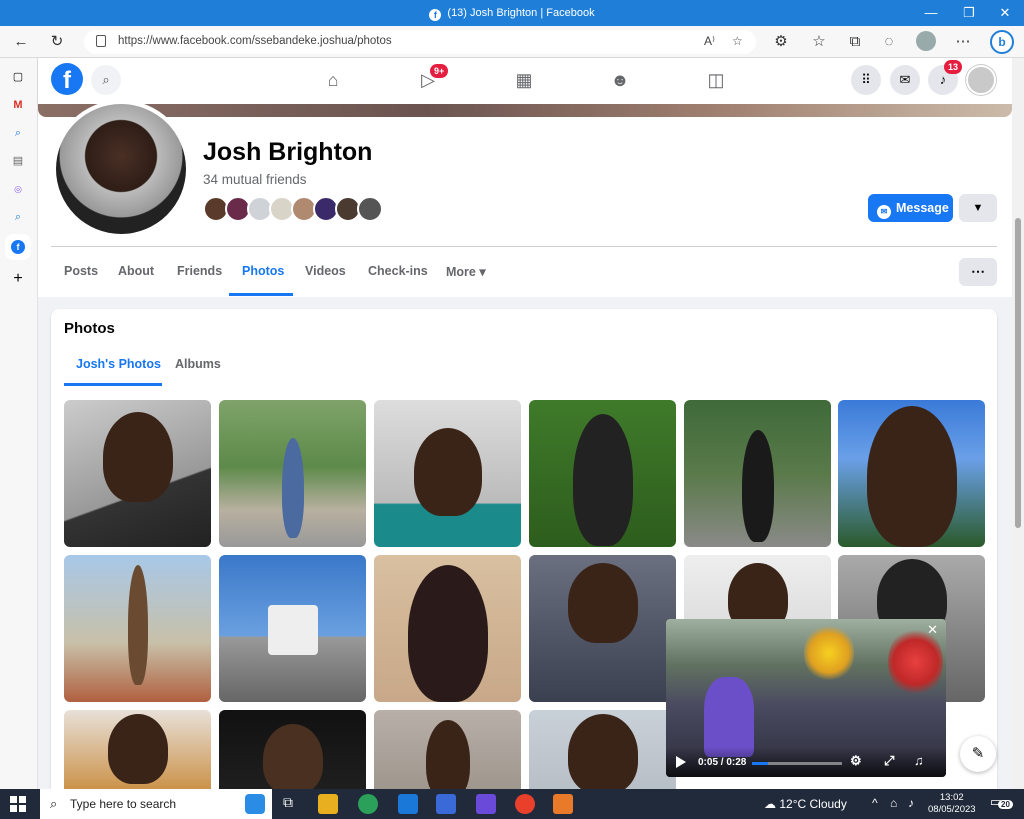 The height and width of the screenshot is (819, 1024). I want to click on window-titlebar: f (13) Josh Brighton | Facebook — ❐ ✕, so click(512, 13).